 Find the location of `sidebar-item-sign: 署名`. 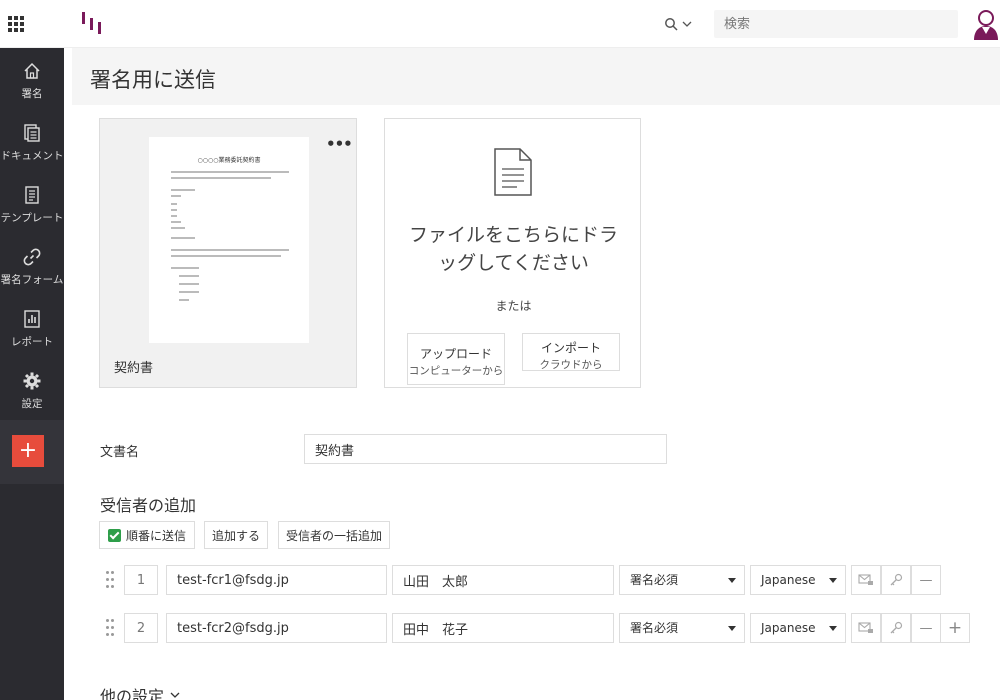

sidebar-item-sign: 署名 is located at coordinates (32, 79).